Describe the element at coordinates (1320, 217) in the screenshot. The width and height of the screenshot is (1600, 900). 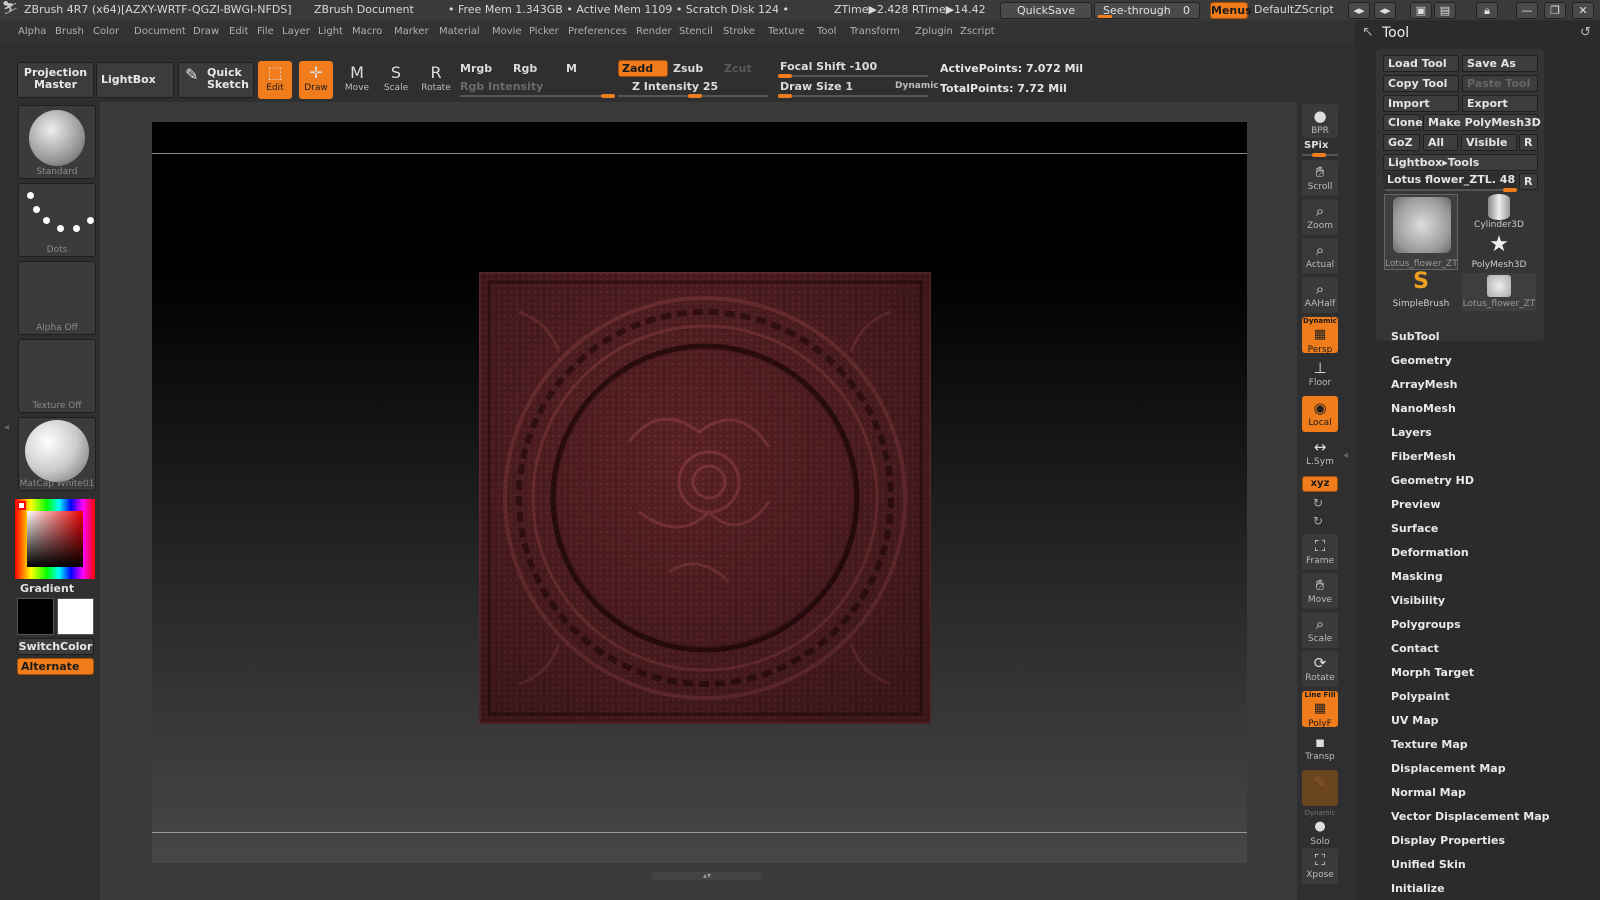
I see `zoom-button: ⌕ Zoom` at that location.